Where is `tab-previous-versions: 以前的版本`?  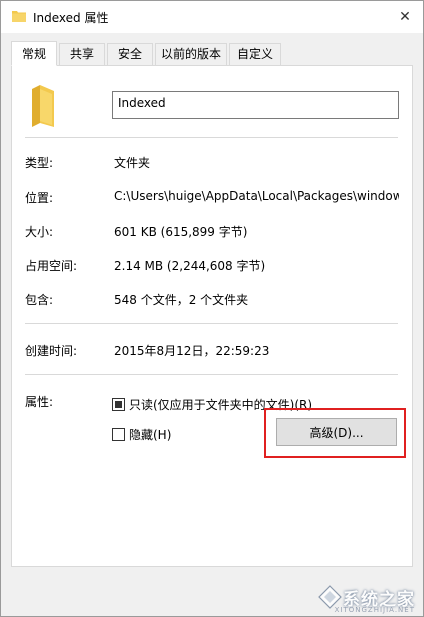
tab-previous-versions: 以前的版本 is located at coordinates (191, 54).